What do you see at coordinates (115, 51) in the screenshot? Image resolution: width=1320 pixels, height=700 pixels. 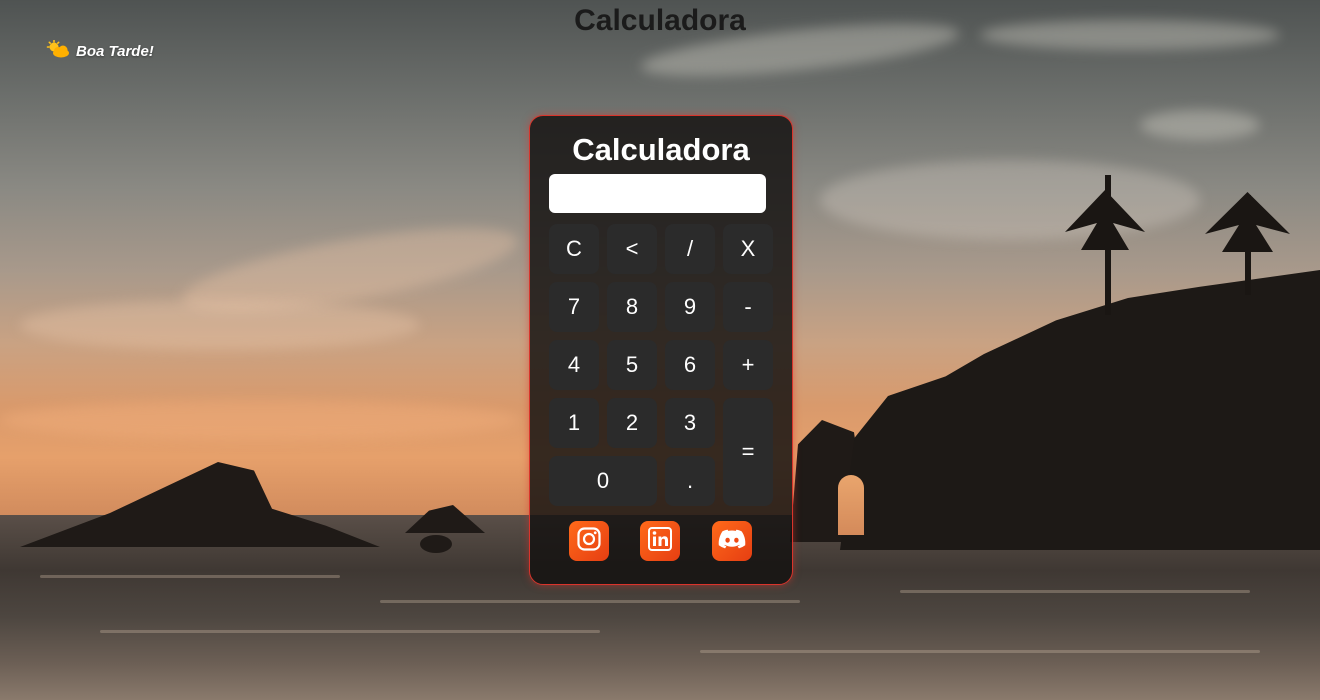 I see `greeting-text: Boa Tarde!` at bounding box center [115, 51].